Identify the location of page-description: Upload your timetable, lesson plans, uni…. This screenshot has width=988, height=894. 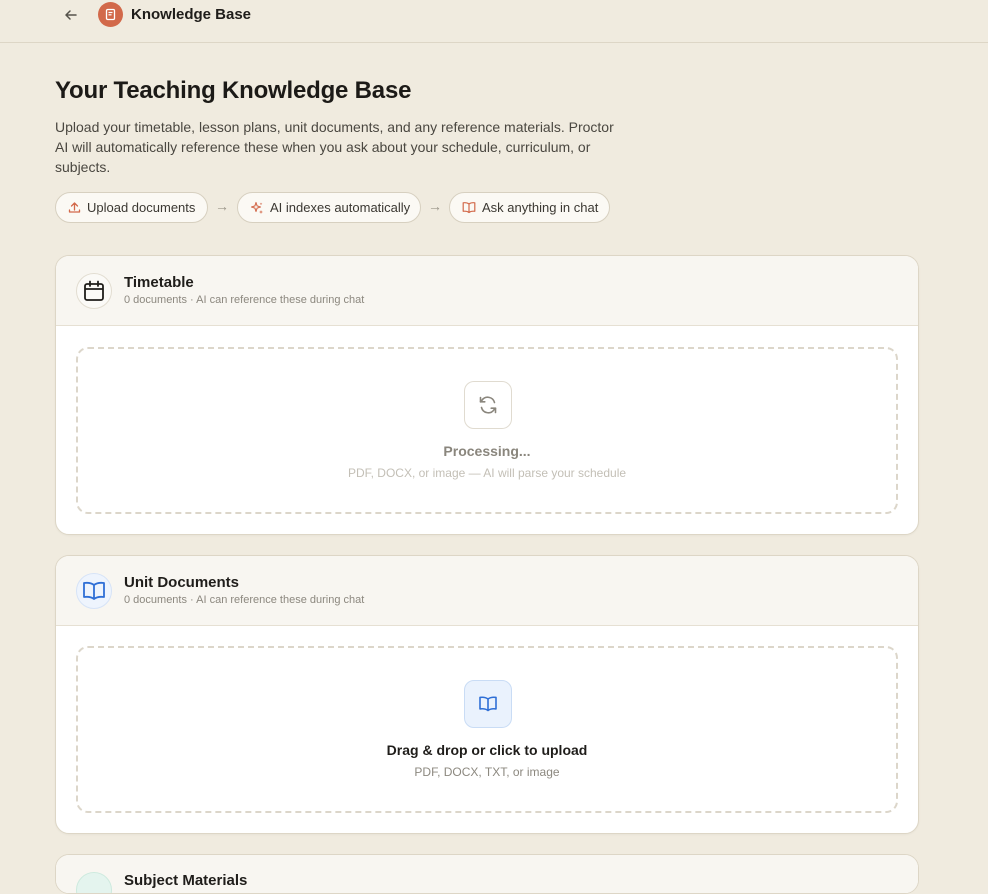
(334, 147).